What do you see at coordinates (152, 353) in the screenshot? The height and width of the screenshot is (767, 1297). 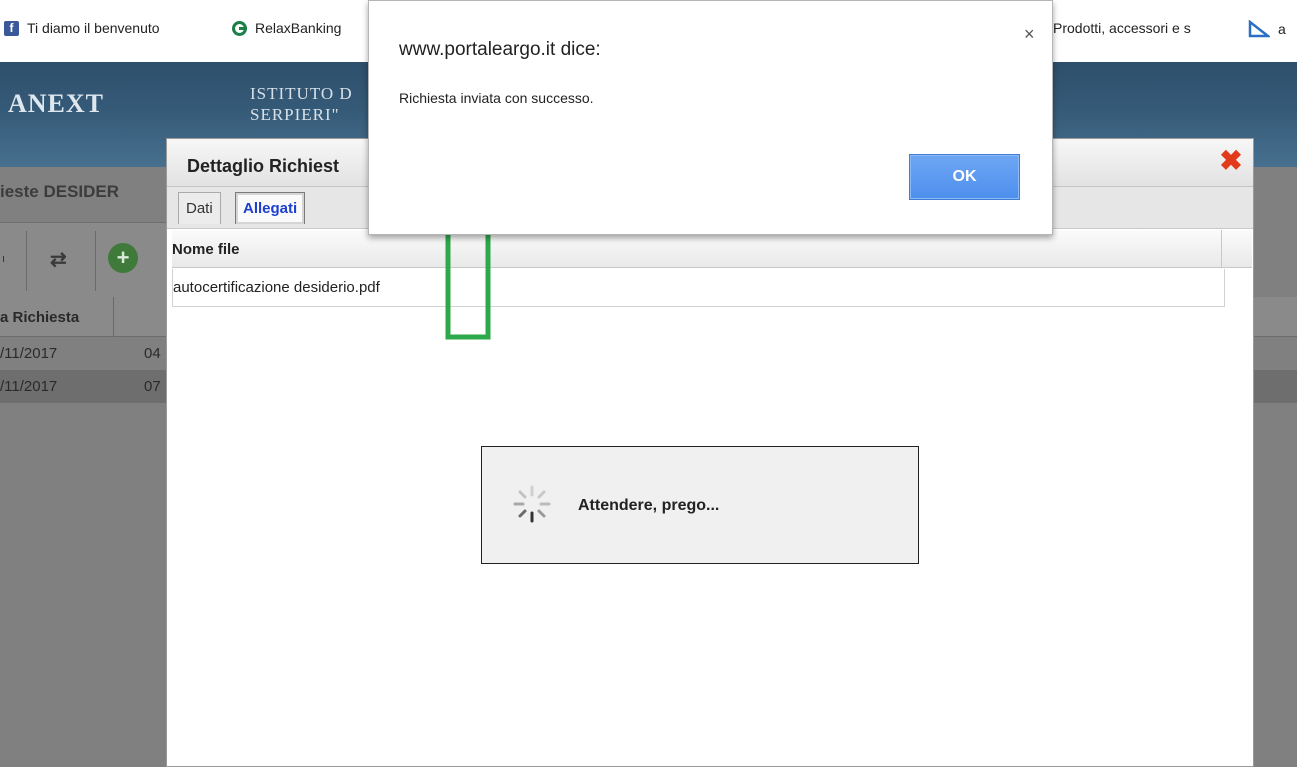 I see `row-value: 04` at bounding box center [152, 353].